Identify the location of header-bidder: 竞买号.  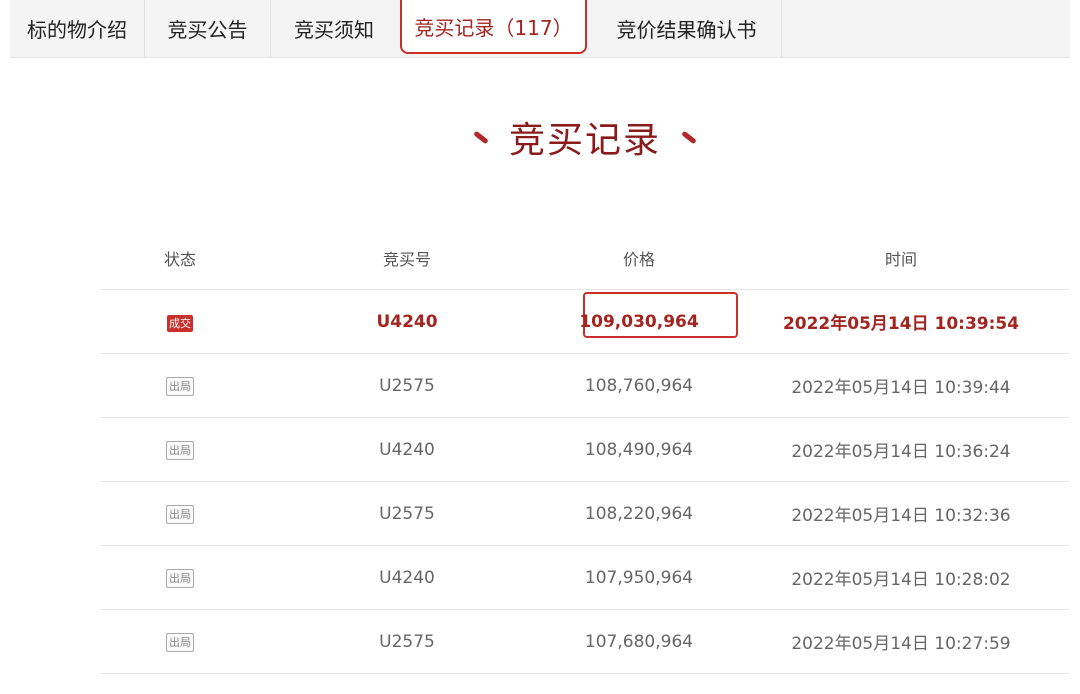
(406, 259).